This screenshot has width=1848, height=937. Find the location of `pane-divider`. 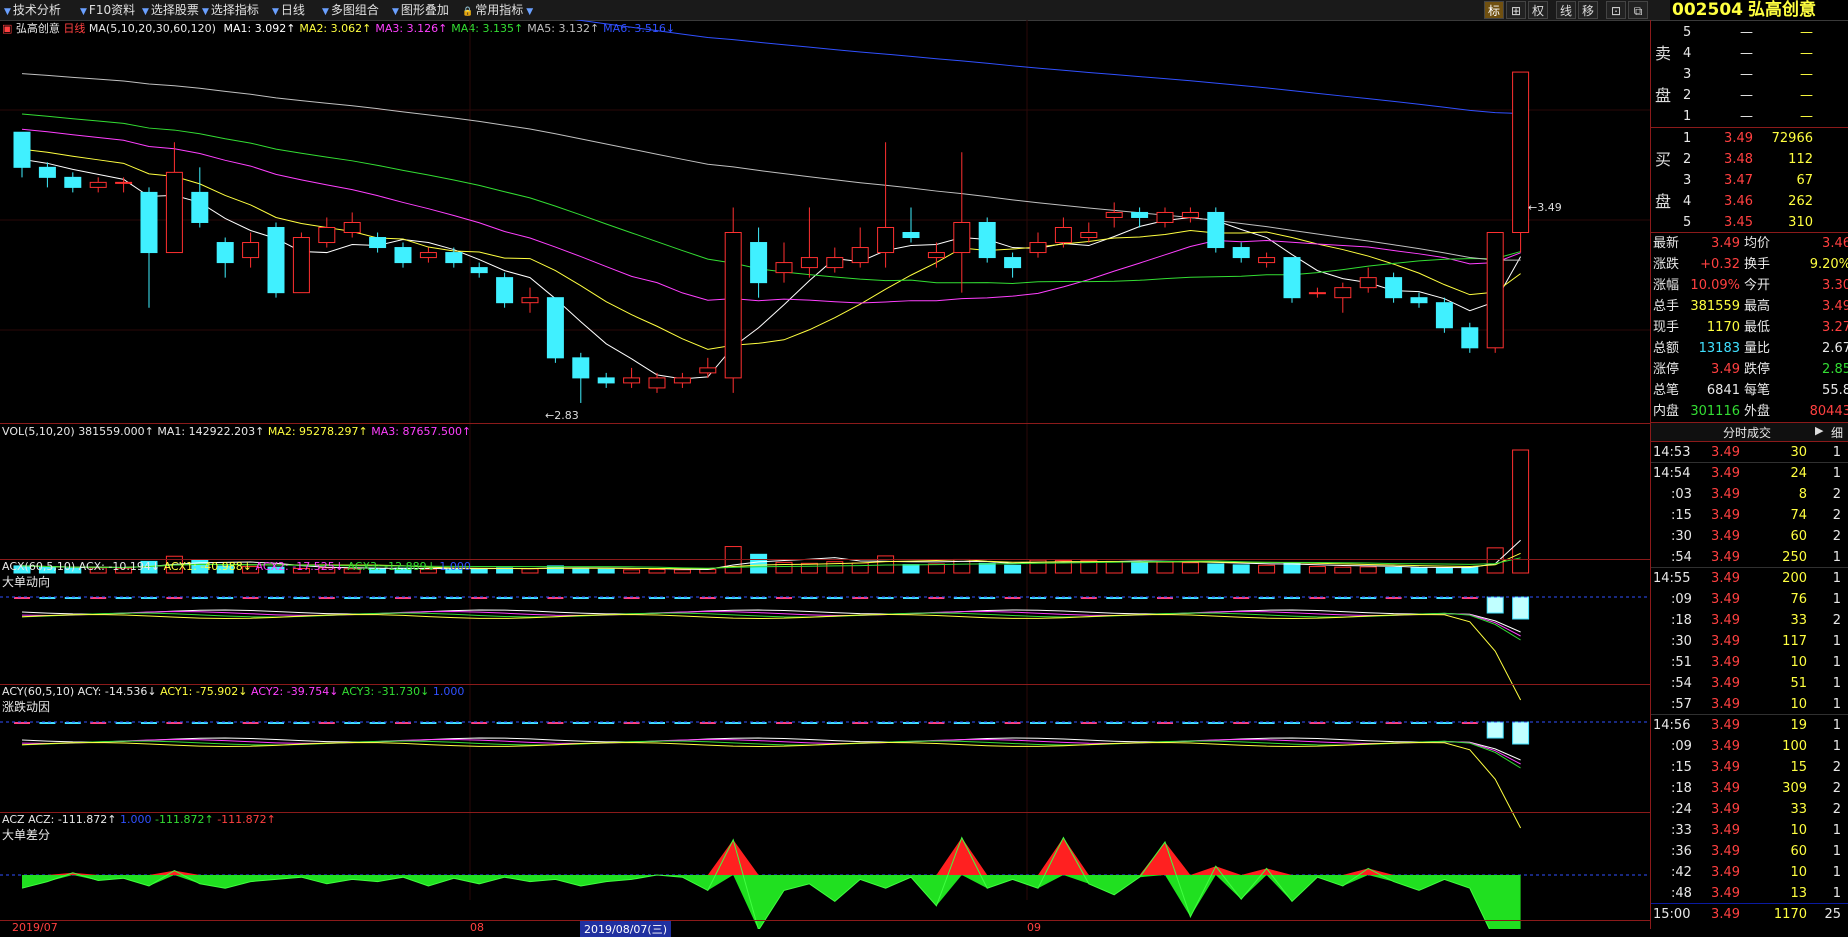

pane-divider is located at coordinates (825, 920).